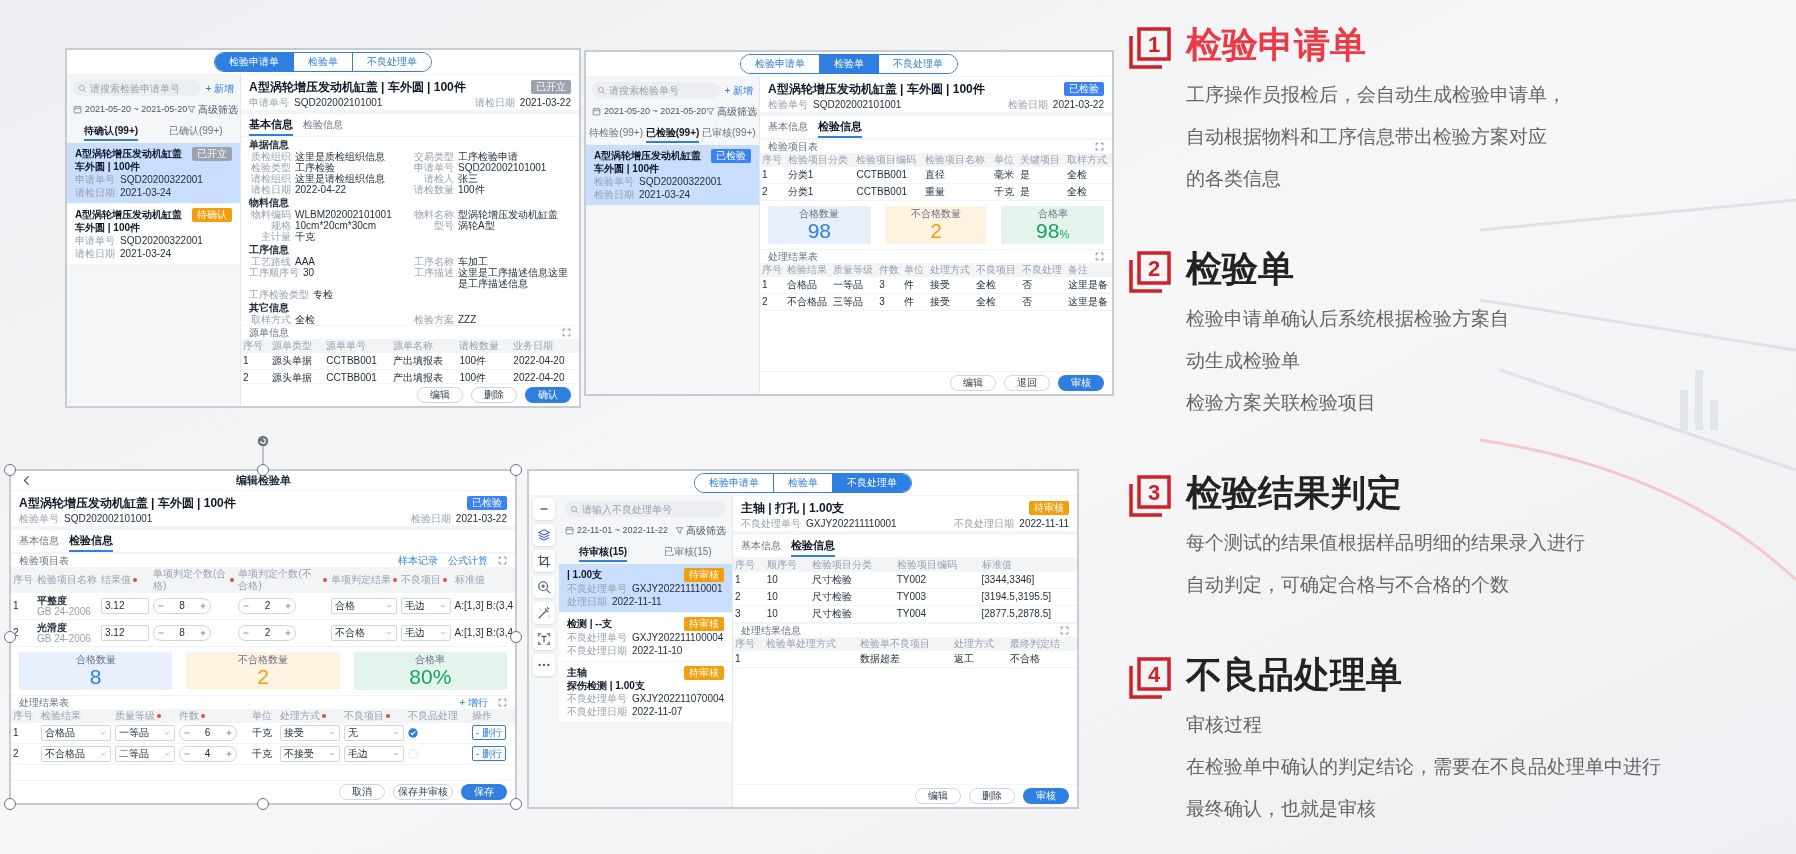 Image resolution: width=1796 pixels, height=854 pixels. I want to click on table-link: 公式计算, so click(468, 560).